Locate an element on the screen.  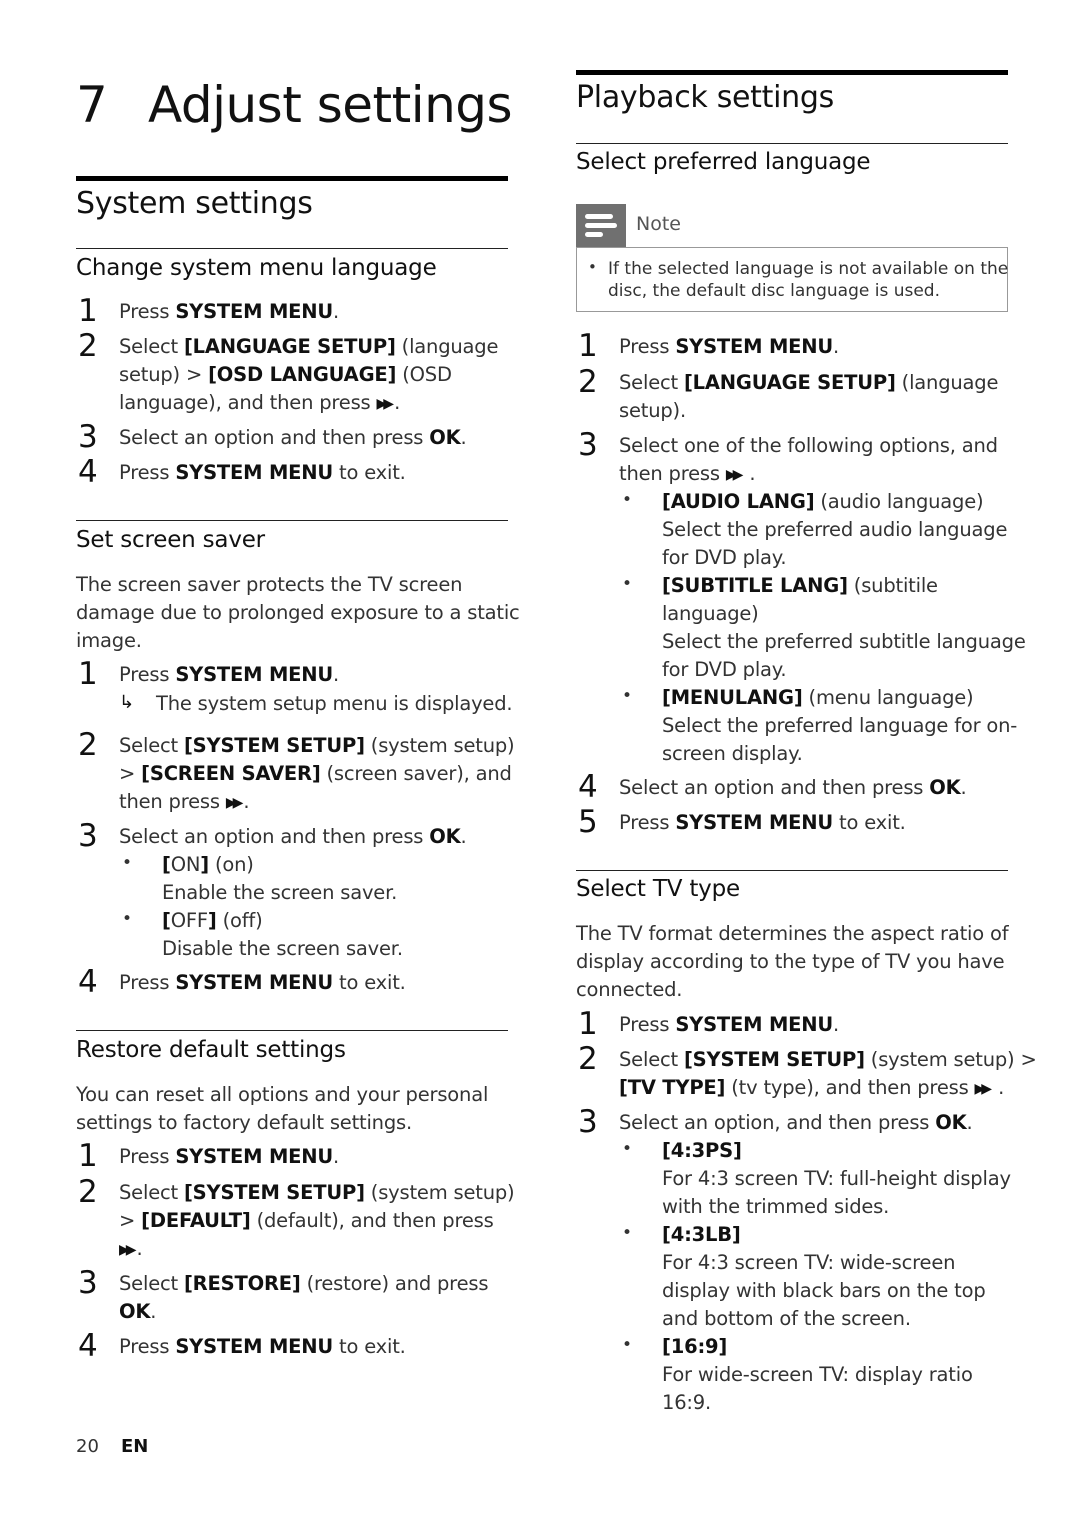
option-text: display with black bars on the top is located at coordinates (824, 1290).